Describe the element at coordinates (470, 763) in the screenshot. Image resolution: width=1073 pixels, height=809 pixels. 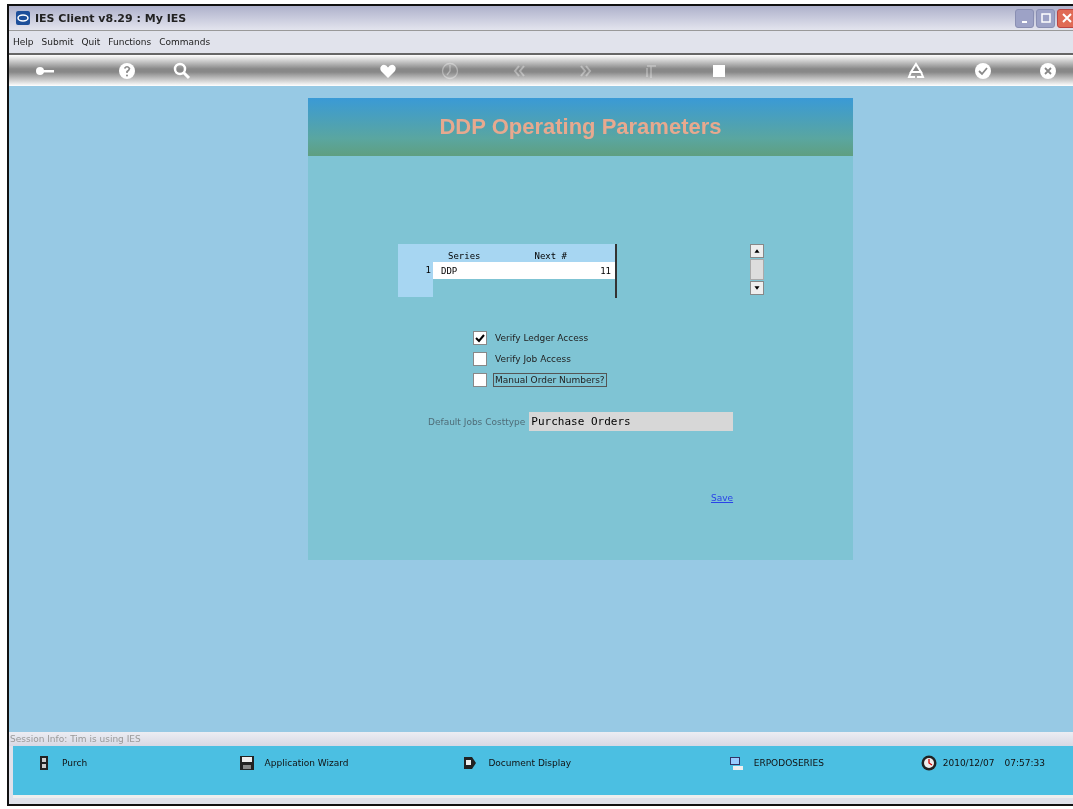
I see `document-icon` at that location.